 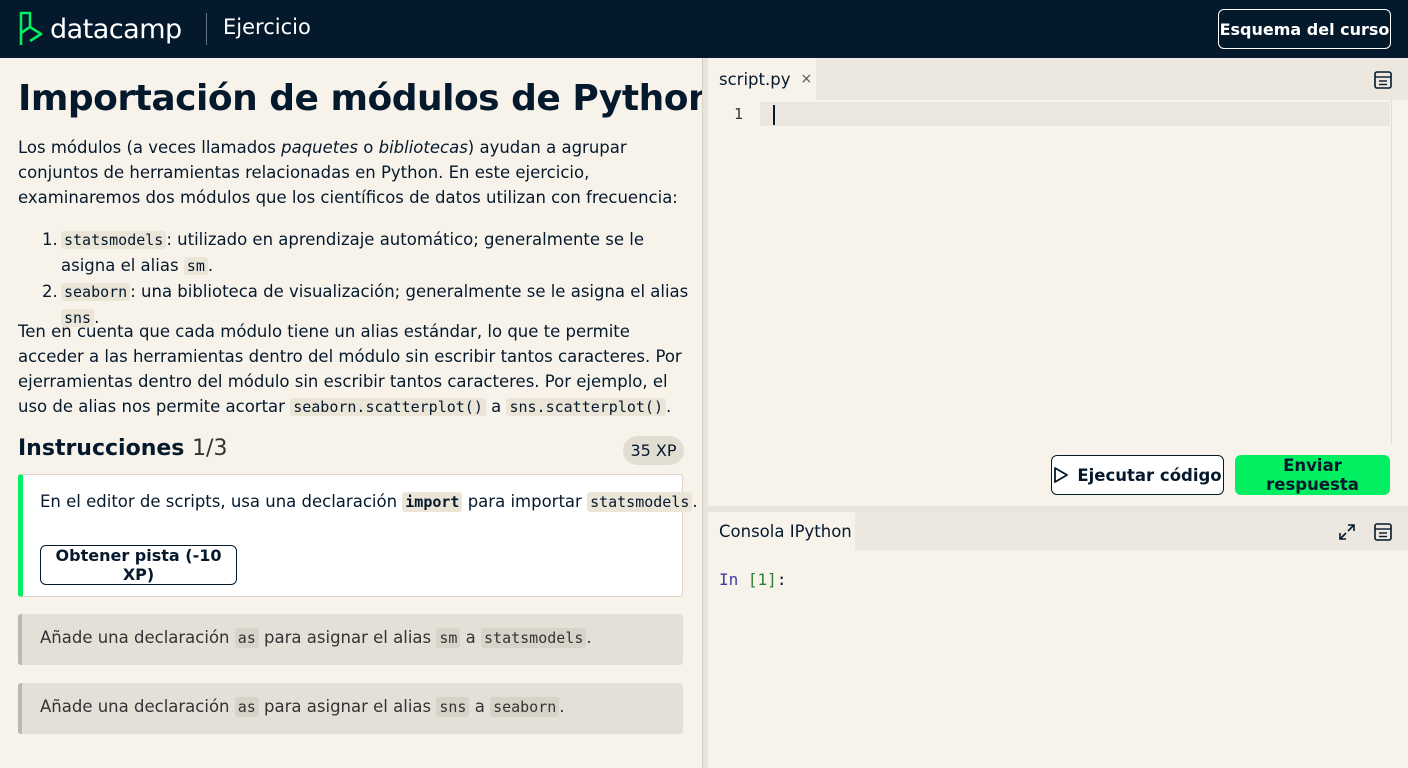 I want to click on page-section-title: Ejercicio, so click(x=267, y=27).